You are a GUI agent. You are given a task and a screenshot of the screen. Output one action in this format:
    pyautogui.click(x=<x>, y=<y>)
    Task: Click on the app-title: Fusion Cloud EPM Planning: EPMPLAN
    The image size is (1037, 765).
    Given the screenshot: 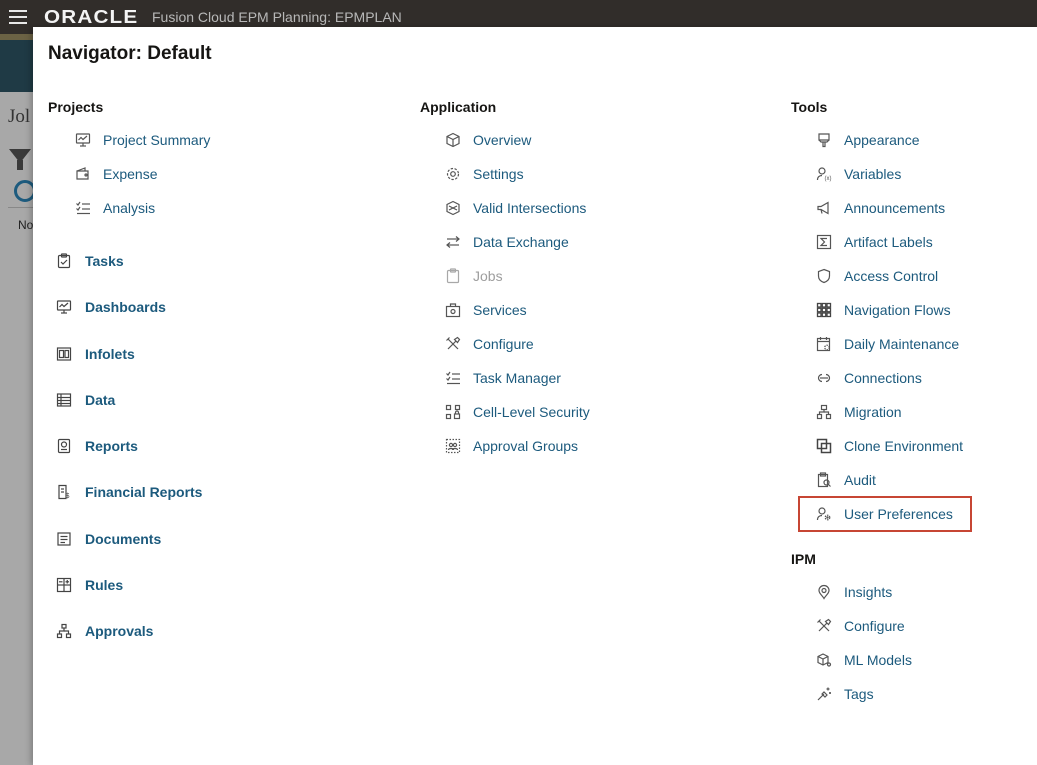 What is the action you would take?
    pyautogui.click(x=277, y=17)
    